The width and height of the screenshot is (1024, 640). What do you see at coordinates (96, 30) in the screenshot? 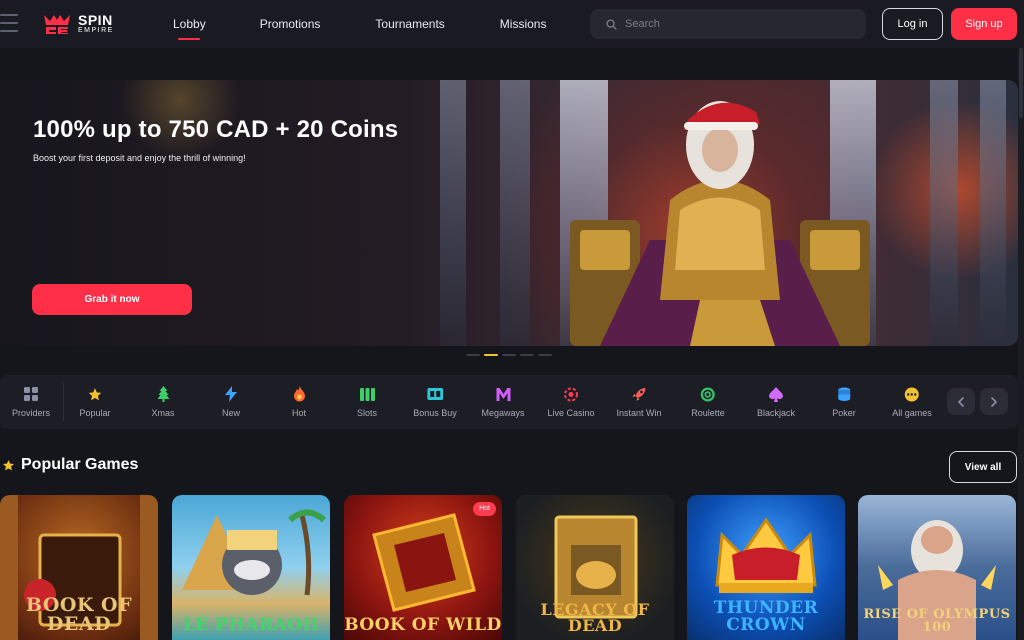
I see `logo-text-empire: EMPIRE` at bounding box center [96, 30].